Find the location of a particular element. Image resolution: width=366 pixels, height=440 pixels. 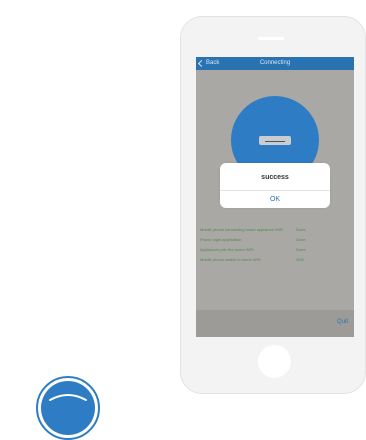

page-title: Connecting is located at coordinates (275, 63).